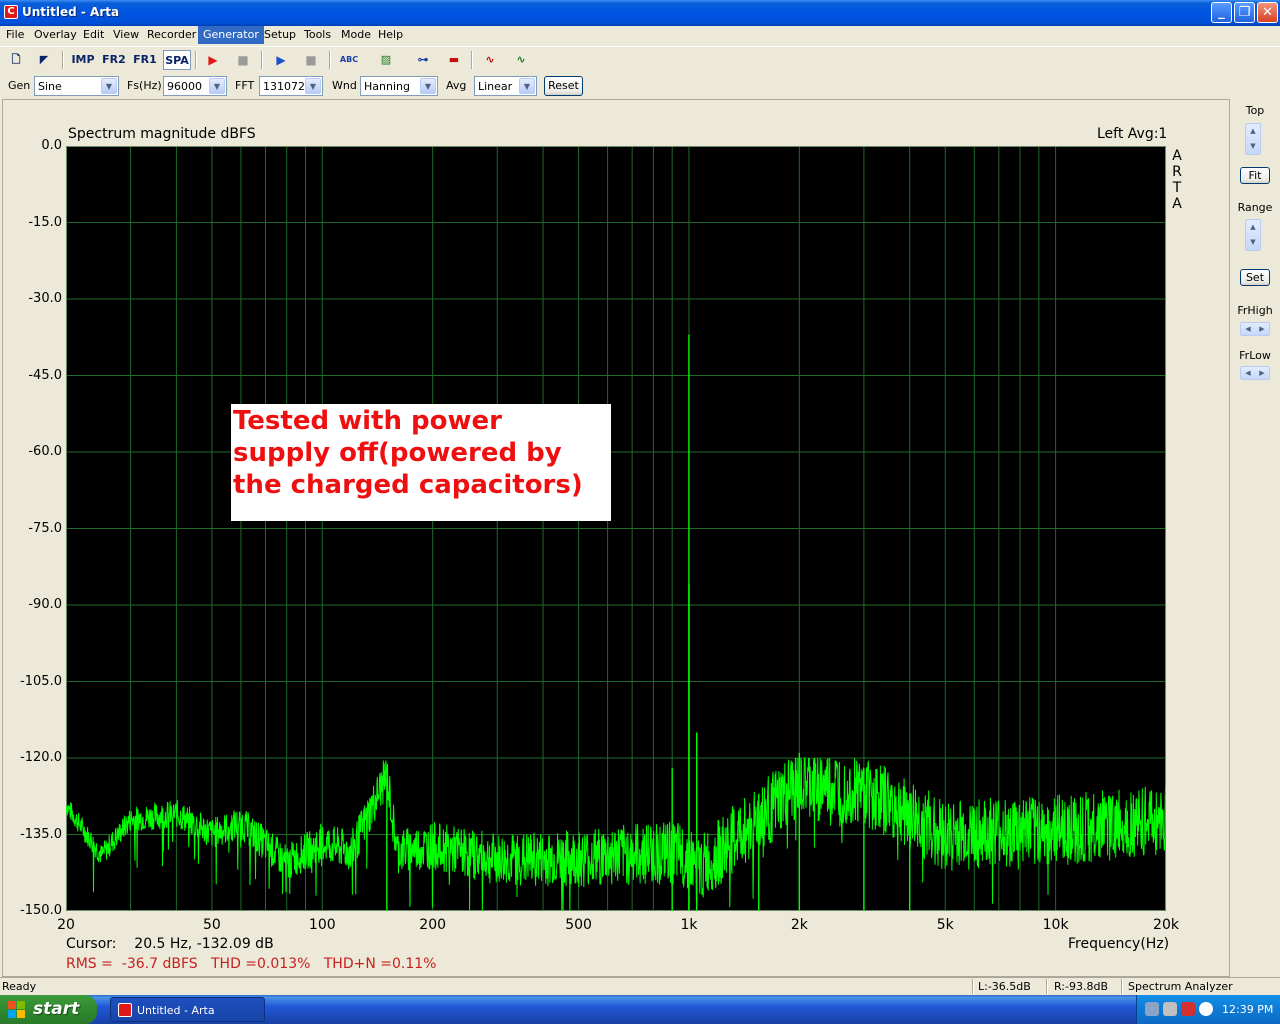  What do you see at coordinates (44, 60) in the screenshot?
I see `open-file-icon: ◤` at bounding box center [44, 60].